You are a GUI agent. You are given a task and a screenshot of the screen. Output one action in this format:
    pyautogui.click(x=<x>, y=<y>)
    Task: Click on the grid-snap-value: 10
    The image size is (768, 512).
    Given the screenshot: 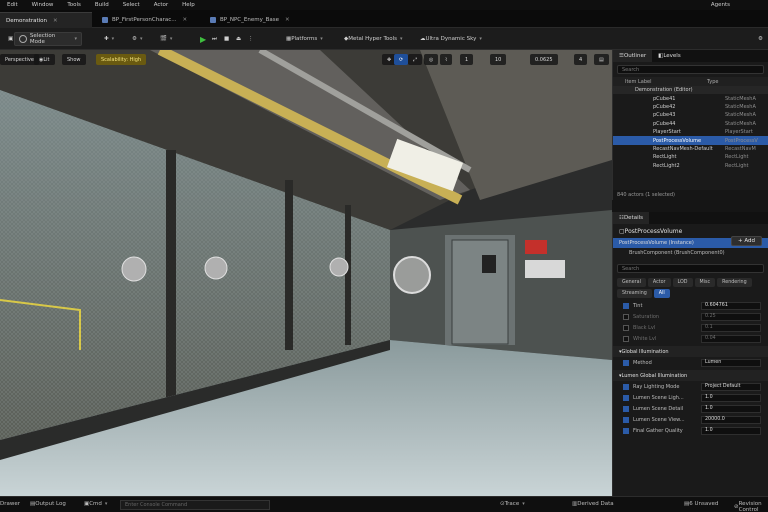 What is the action you would take?
    pyautogui.click(x=498, y=59)
    